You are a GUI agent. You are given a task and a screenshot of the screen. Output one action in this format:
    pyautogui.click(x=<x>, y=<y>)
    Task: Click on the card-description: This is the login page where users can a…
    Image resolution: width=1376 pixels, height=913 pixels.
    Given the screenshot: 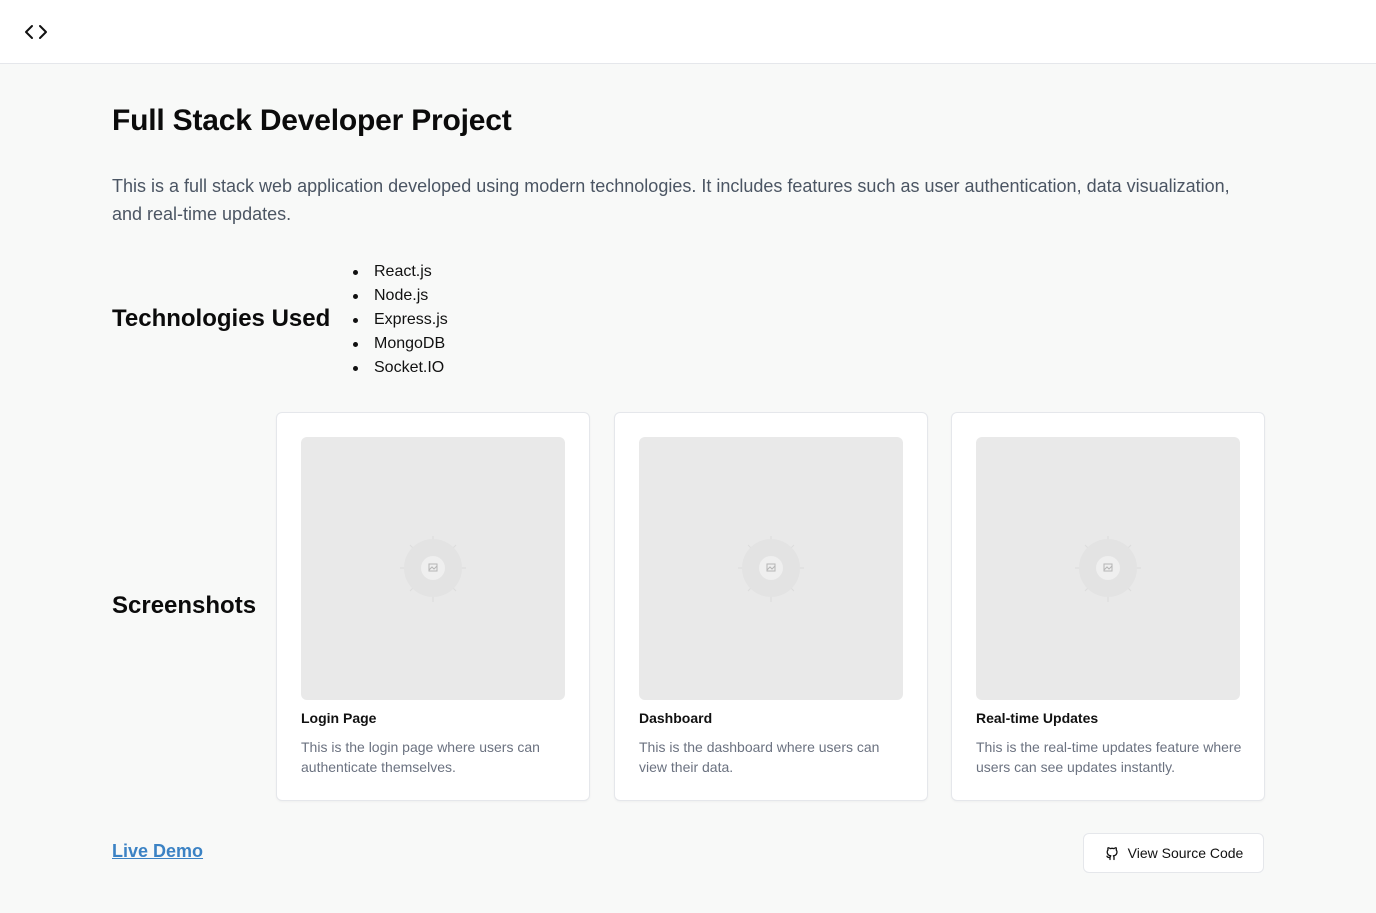 What is the action you would take?
    pyautogui.click(x=420, y=757)
    